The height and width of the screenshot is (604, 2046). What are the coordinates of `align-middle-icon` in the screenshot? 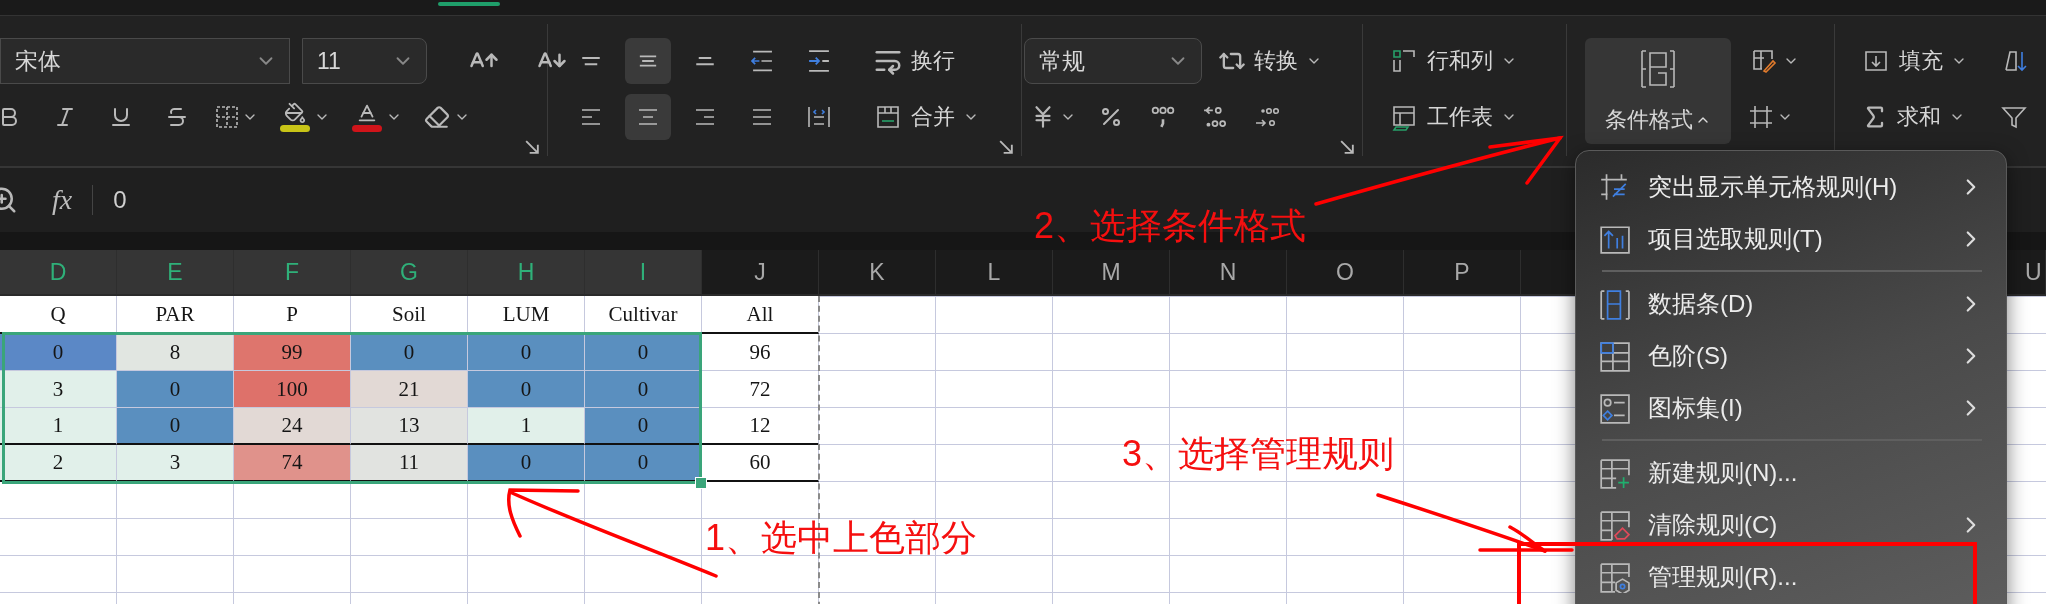 It's located at (648, 61).